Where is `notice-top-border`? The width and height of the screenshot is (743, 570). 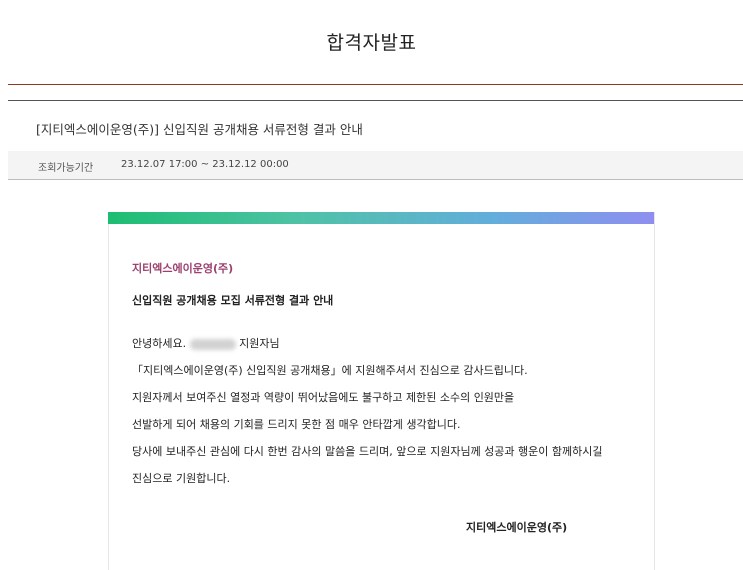
notice-top-border is located at coordinates (375, 100).